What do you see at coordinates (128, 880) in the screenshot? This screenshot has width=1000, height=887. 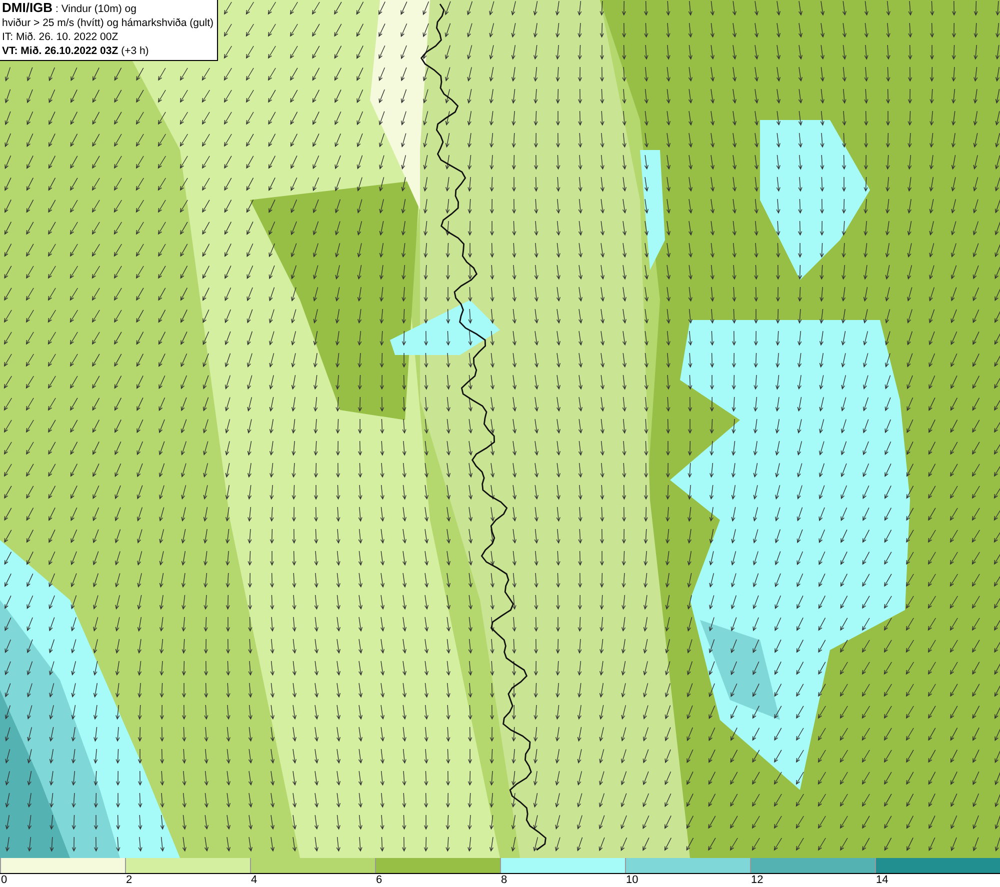 I see `scale-label: 2` at bounding box center [128, 880].